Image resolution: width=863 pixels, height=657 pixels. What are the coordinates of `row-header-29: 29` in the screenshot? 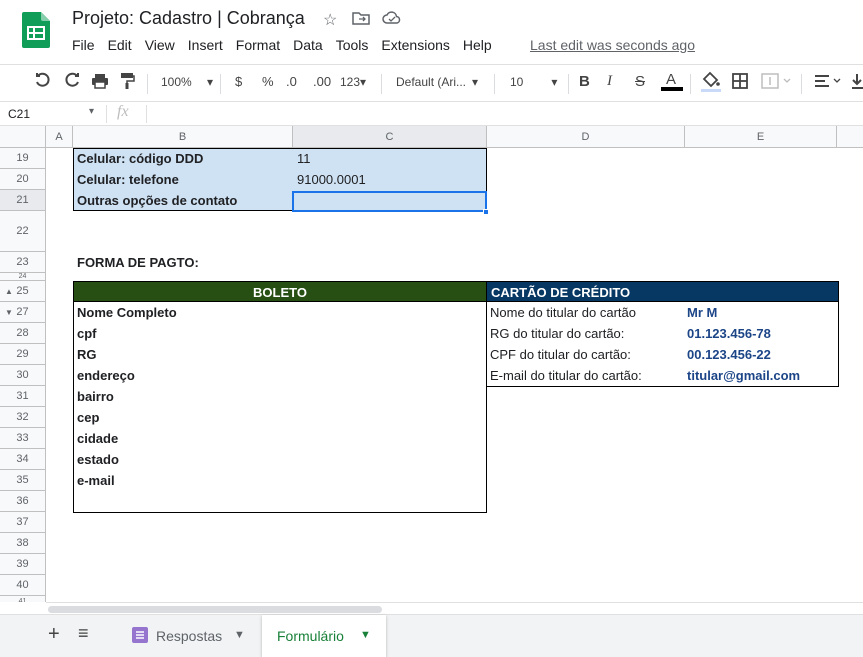 It's located at (23, 354).